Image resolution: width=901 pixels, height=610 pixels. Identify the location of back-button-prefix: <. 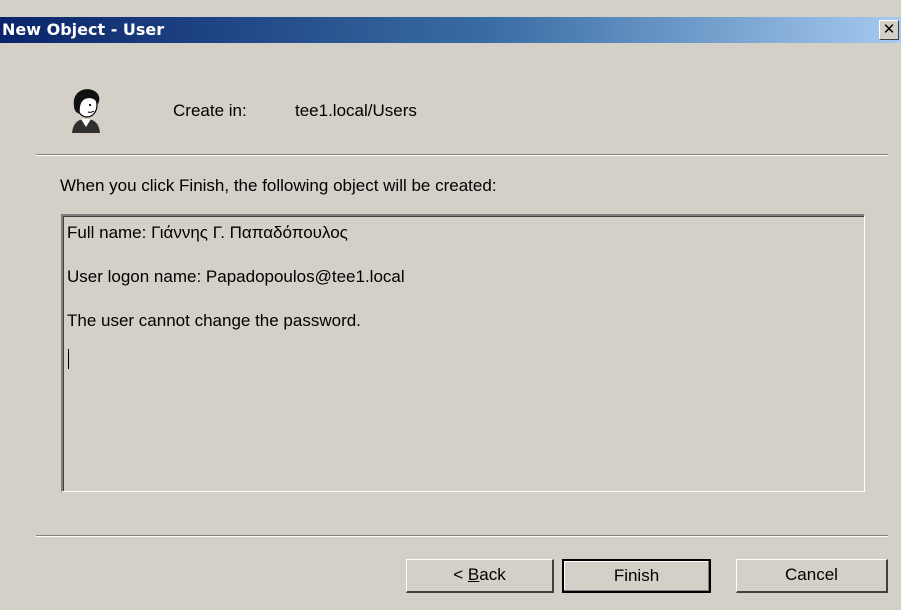
(460, 574).